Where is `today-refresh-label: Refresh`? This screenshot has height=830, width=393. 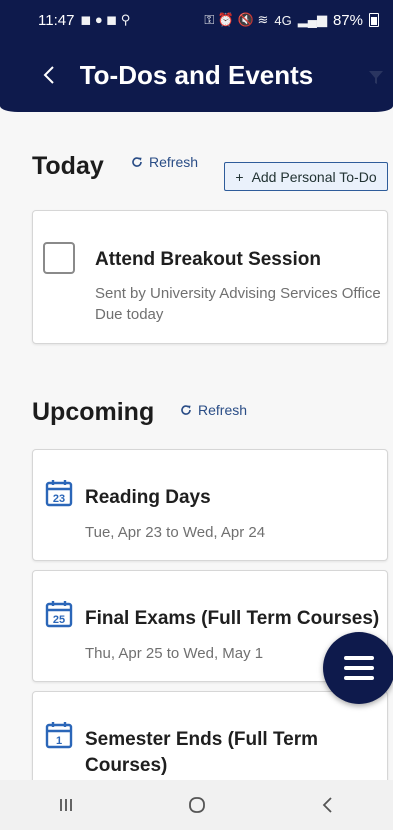 today-refresh-label: Refresh is located at coordinates (174, 162).